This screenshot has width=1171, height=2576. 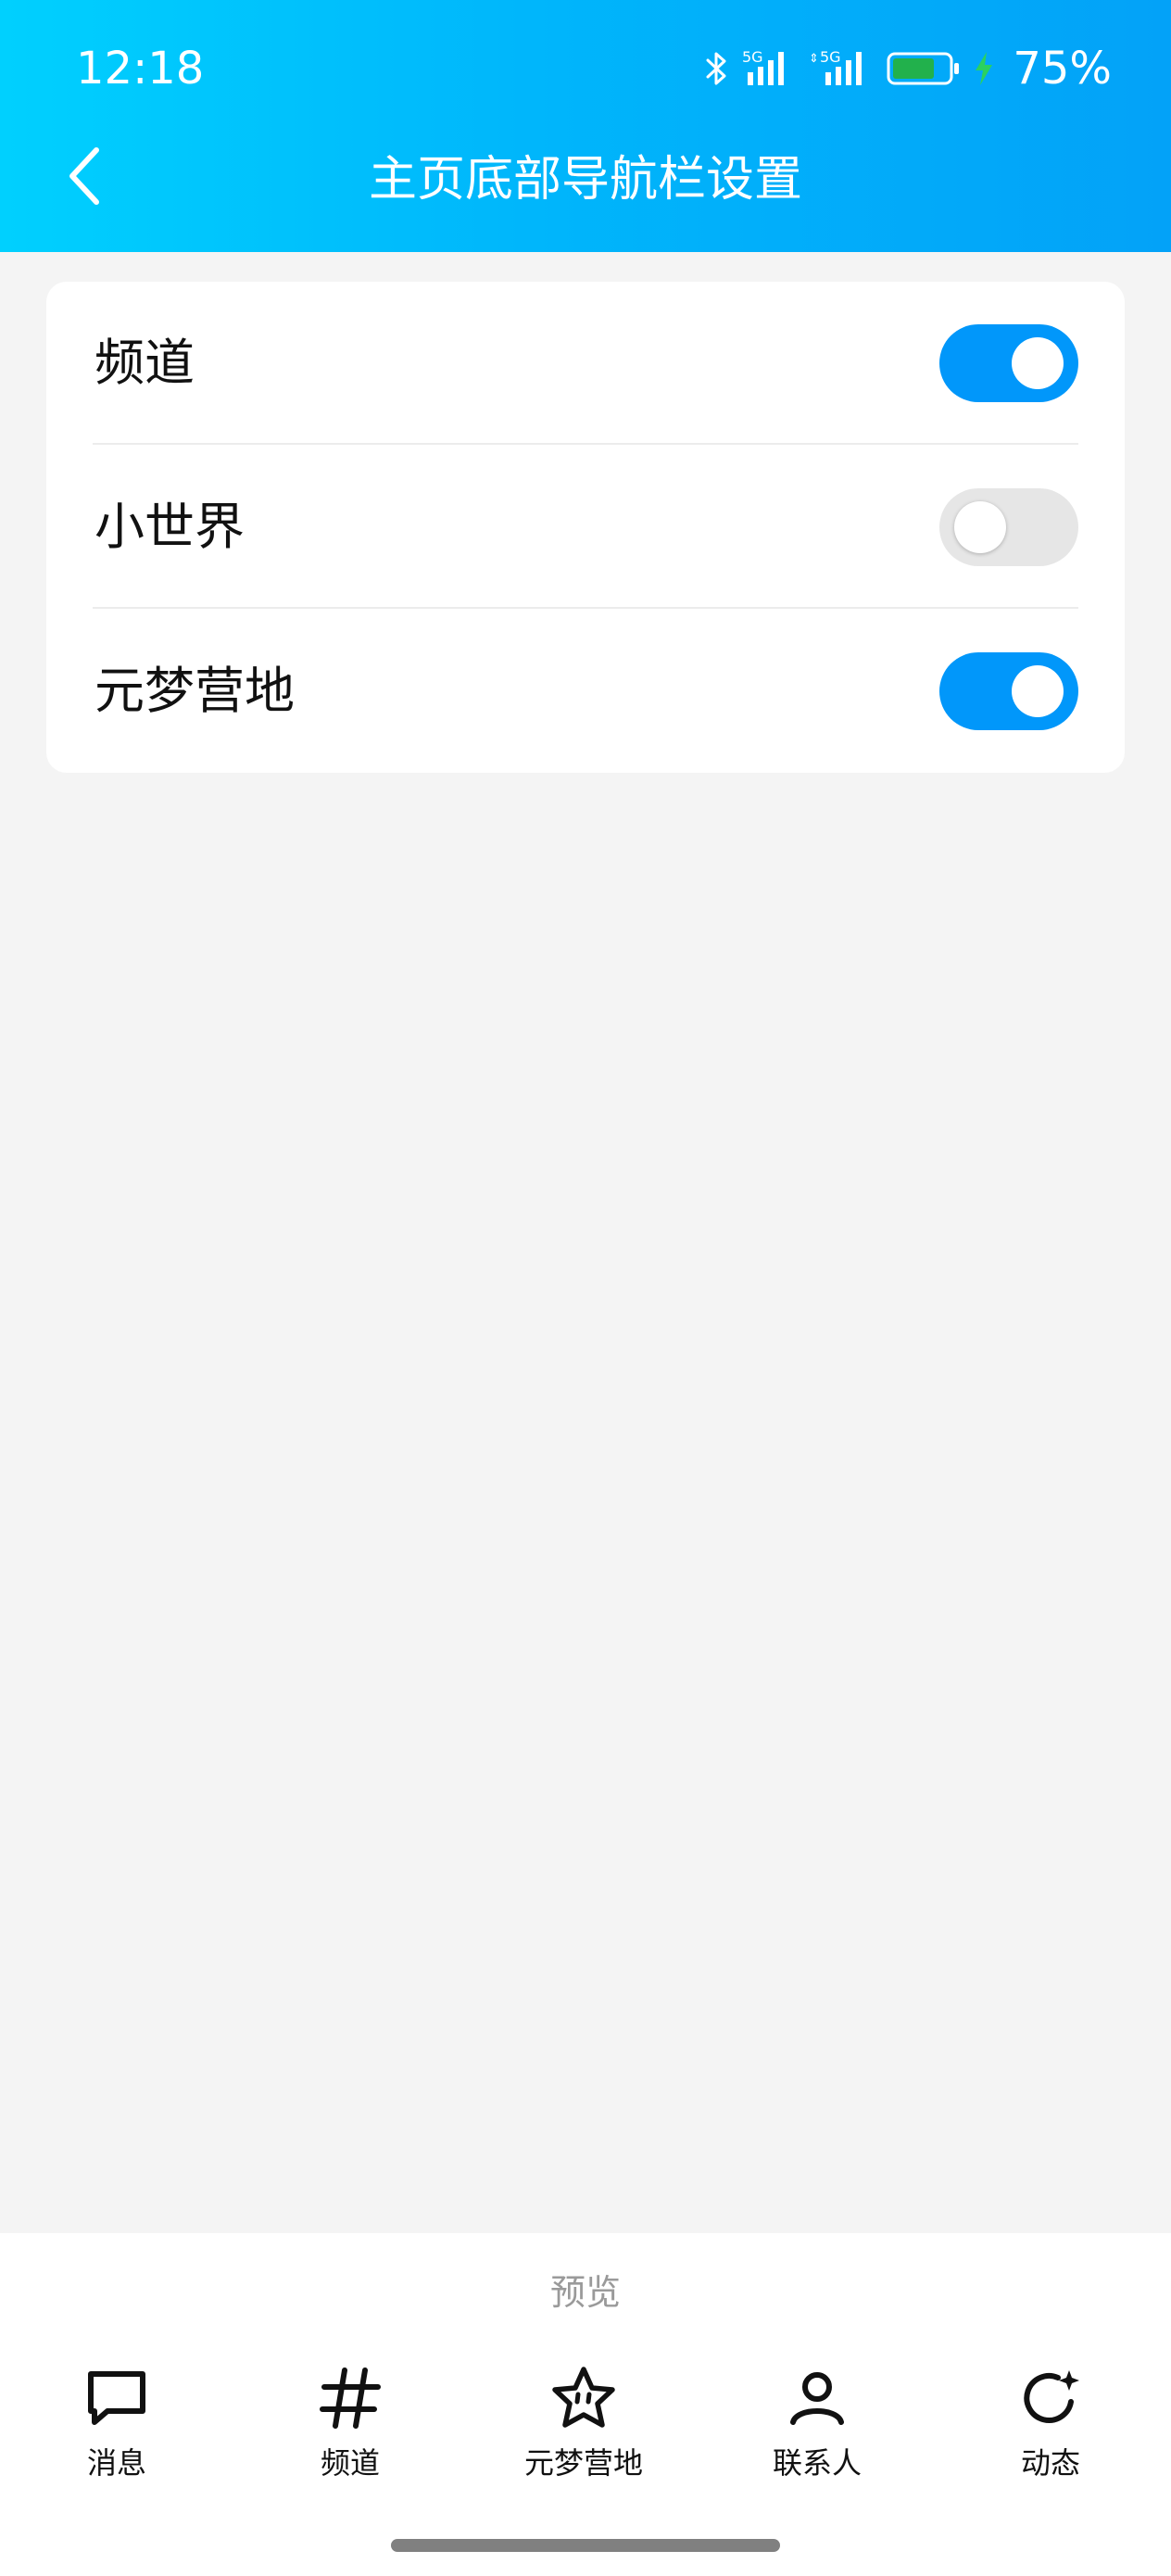 What do you see at coordinates (351, 2429) in the screenshot?
I see `tab-channel: 频道` at bounding box center [351, 2429].